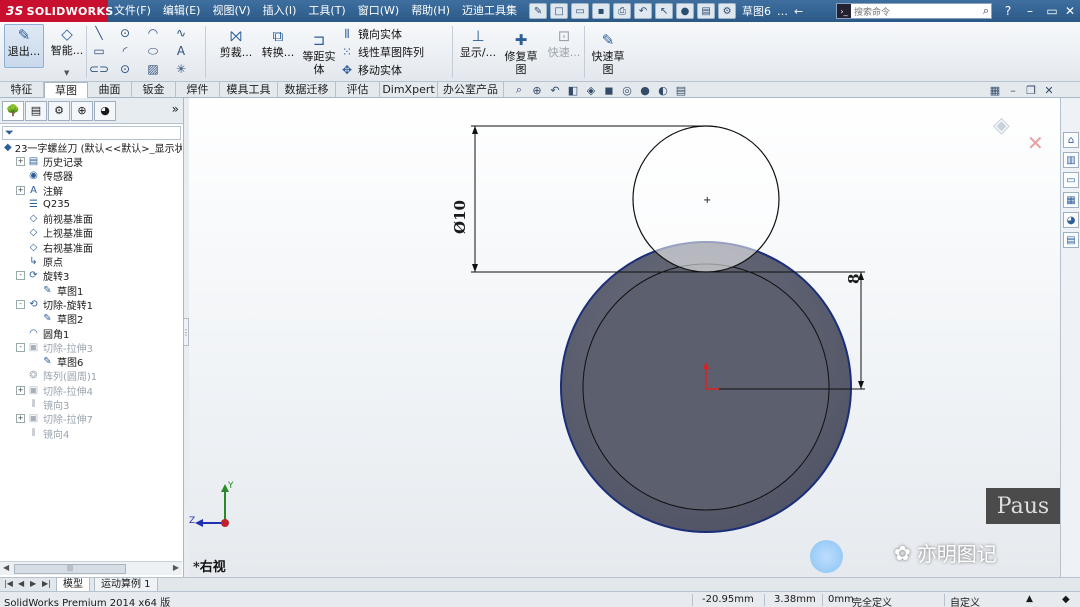  What do you see at coordinates (99, 33) in the screenshot?
I see `line-icon: ╲` at bounding box center [99, 33].